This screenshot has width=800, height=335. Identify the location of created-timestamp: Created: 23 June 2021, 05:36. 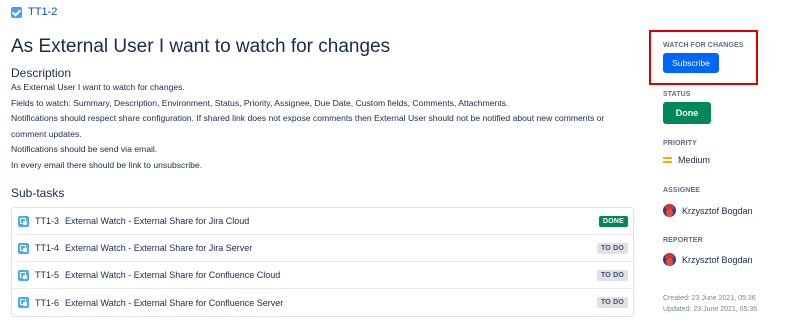
(709, 298).